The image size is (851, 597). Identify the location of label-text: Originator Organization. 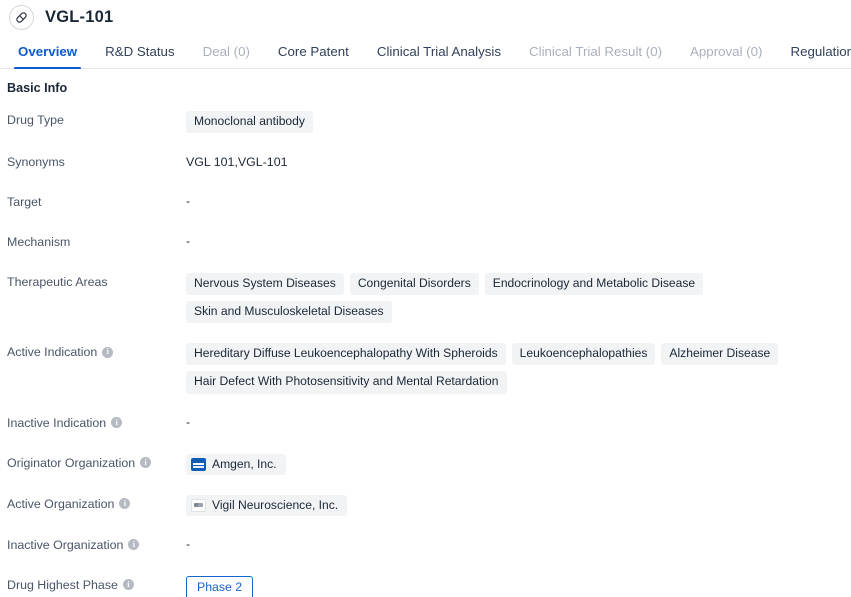
(71, 462).